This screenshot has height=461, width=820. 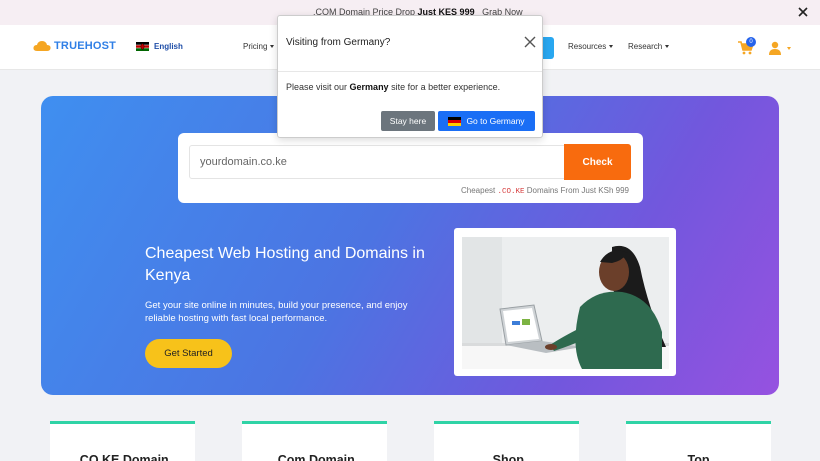 What do you see at coordinates (577, 190) in the screenshot?
I see `note-suffix: Domains From Just KSh 999` at bounding box center [577, 190].